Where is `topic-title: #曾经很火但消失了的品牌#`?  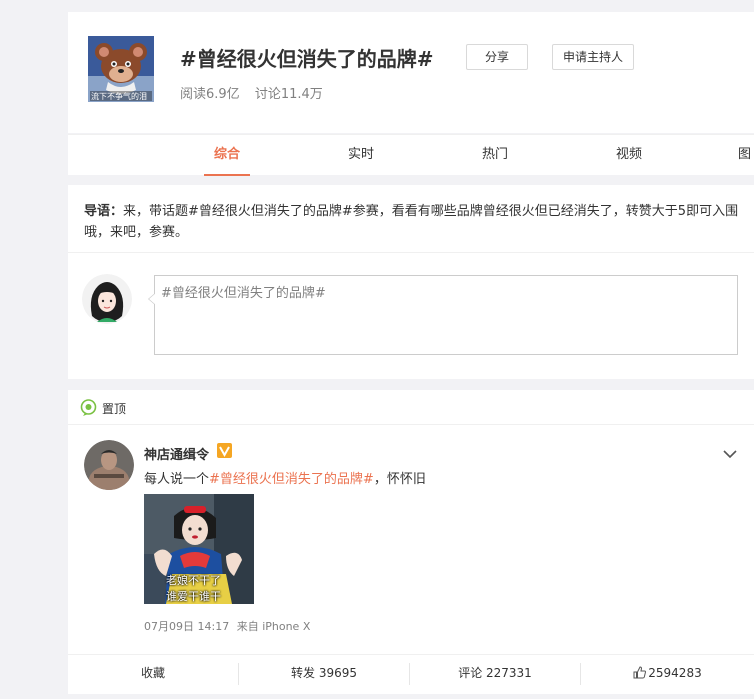
topic-title: #曾经很火但消失了的品牌# is located at coordinates (307, 59).